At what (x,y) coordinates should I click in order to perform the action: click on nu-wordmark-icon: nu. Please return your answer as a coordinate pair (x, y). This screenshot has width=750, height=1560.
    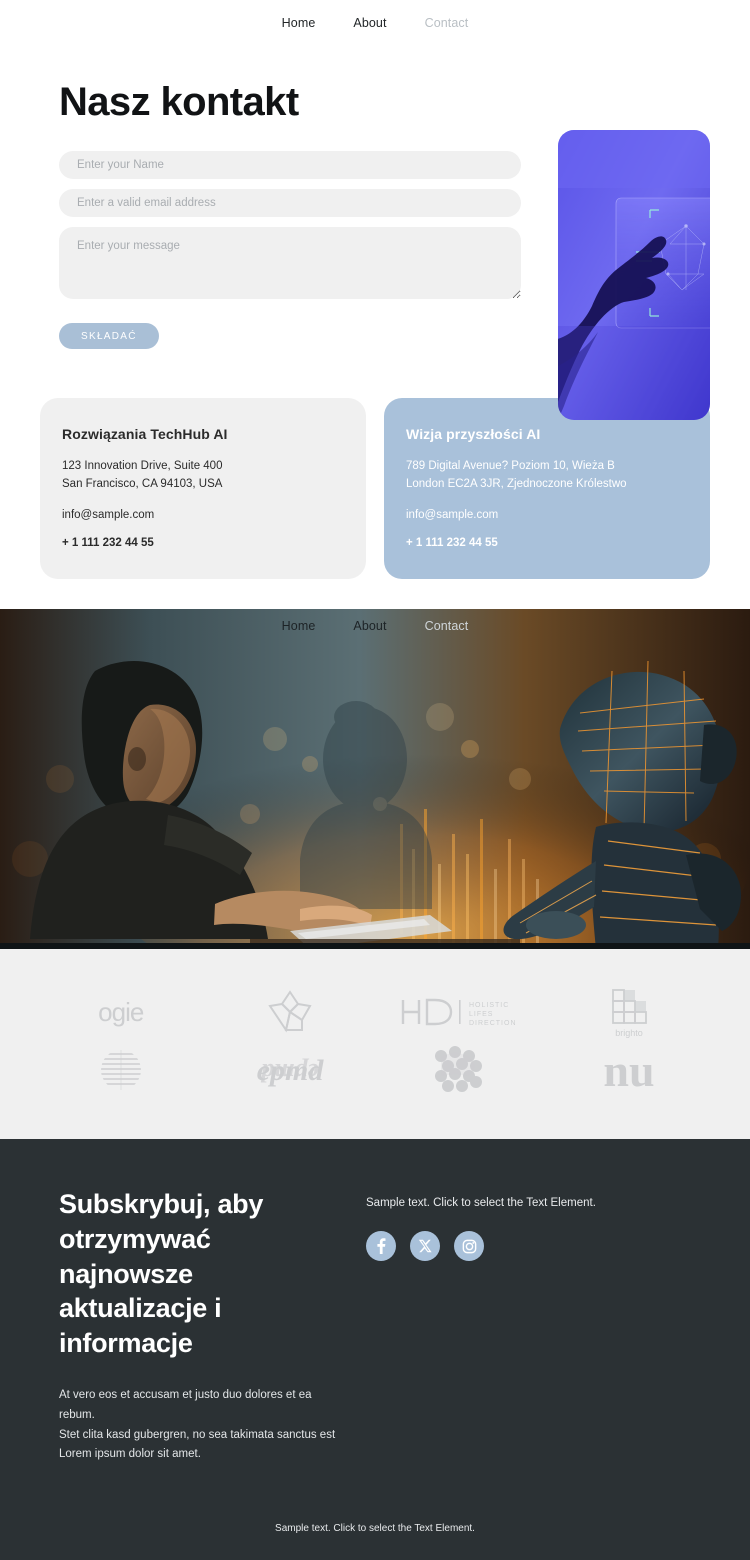
    Looking at the image, I should click on (629, 1070).